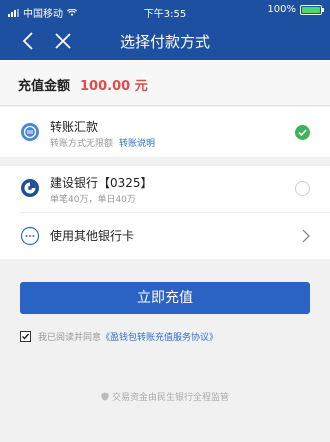 This screenshot has height=442, width=330. I want to click on agreement-row: 我已阅读并同意 《盈钱包转账充值服务协议》, so click(119, 336).